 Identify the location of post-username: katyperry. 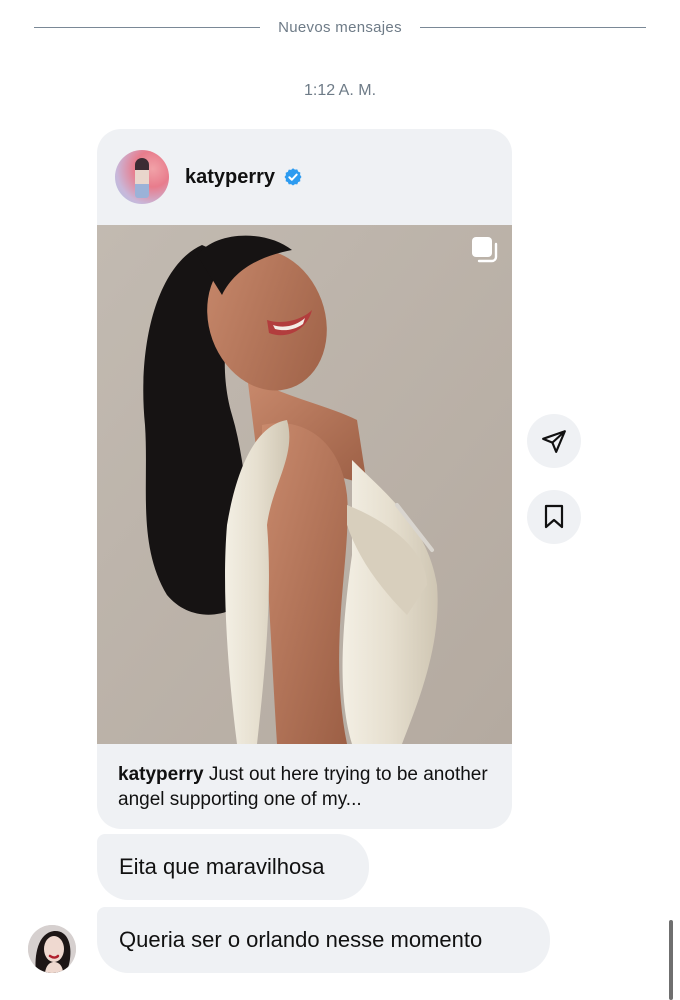
(230, 177).